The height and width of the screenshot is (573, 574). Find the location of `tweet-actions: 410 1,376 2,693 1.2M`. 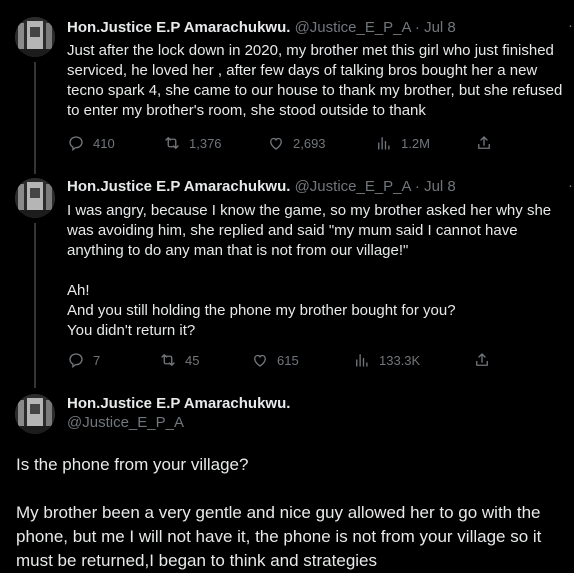

tweet-actions: 410 1,376 2,693 1.2M is located at coordinates (317, 144).